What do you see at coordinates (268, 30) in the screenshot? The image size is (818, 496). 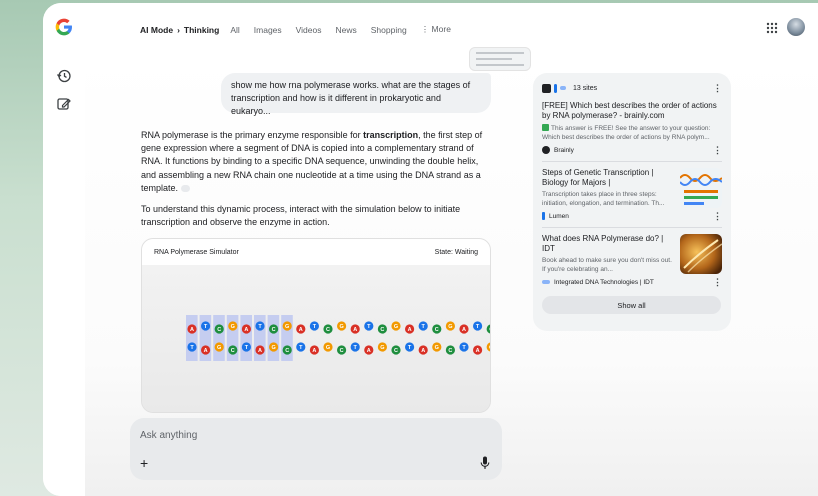 I see `tab-images: Images` at bounding box center [268, 30].